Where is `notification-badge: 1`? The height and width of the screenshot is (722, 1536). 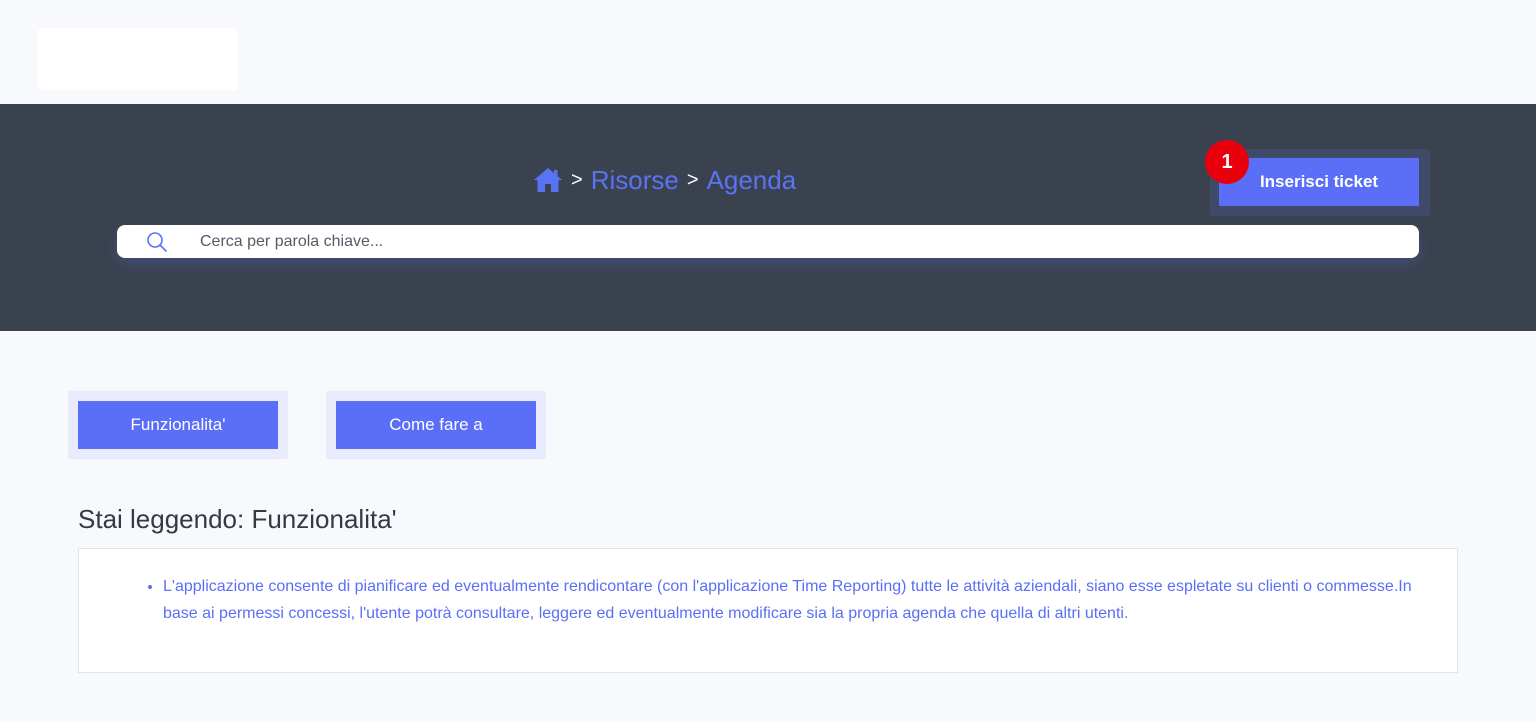
notification-badge: 1 is located at coordinates (1227, 162).